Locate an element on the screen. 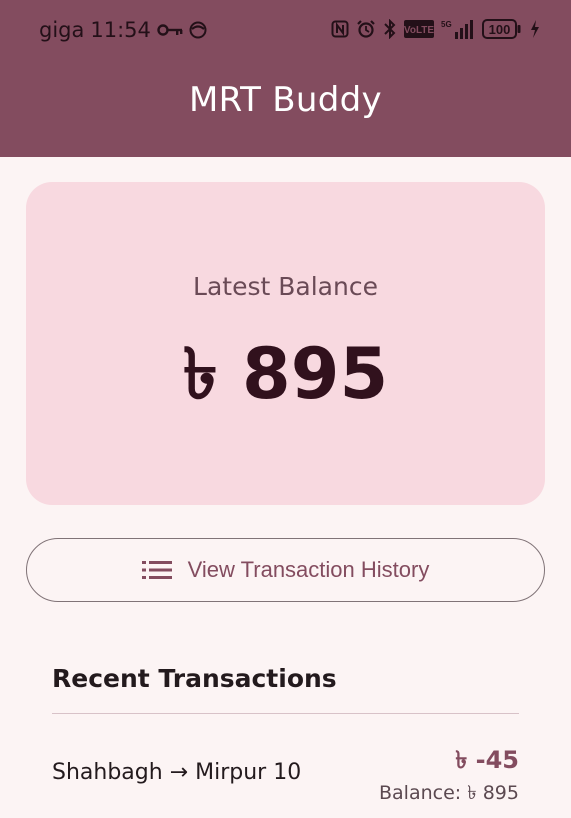 The image size is (571, 818). transaction-route: Shahbagh → Mirpur 10 is located at coordinates (177, 772).